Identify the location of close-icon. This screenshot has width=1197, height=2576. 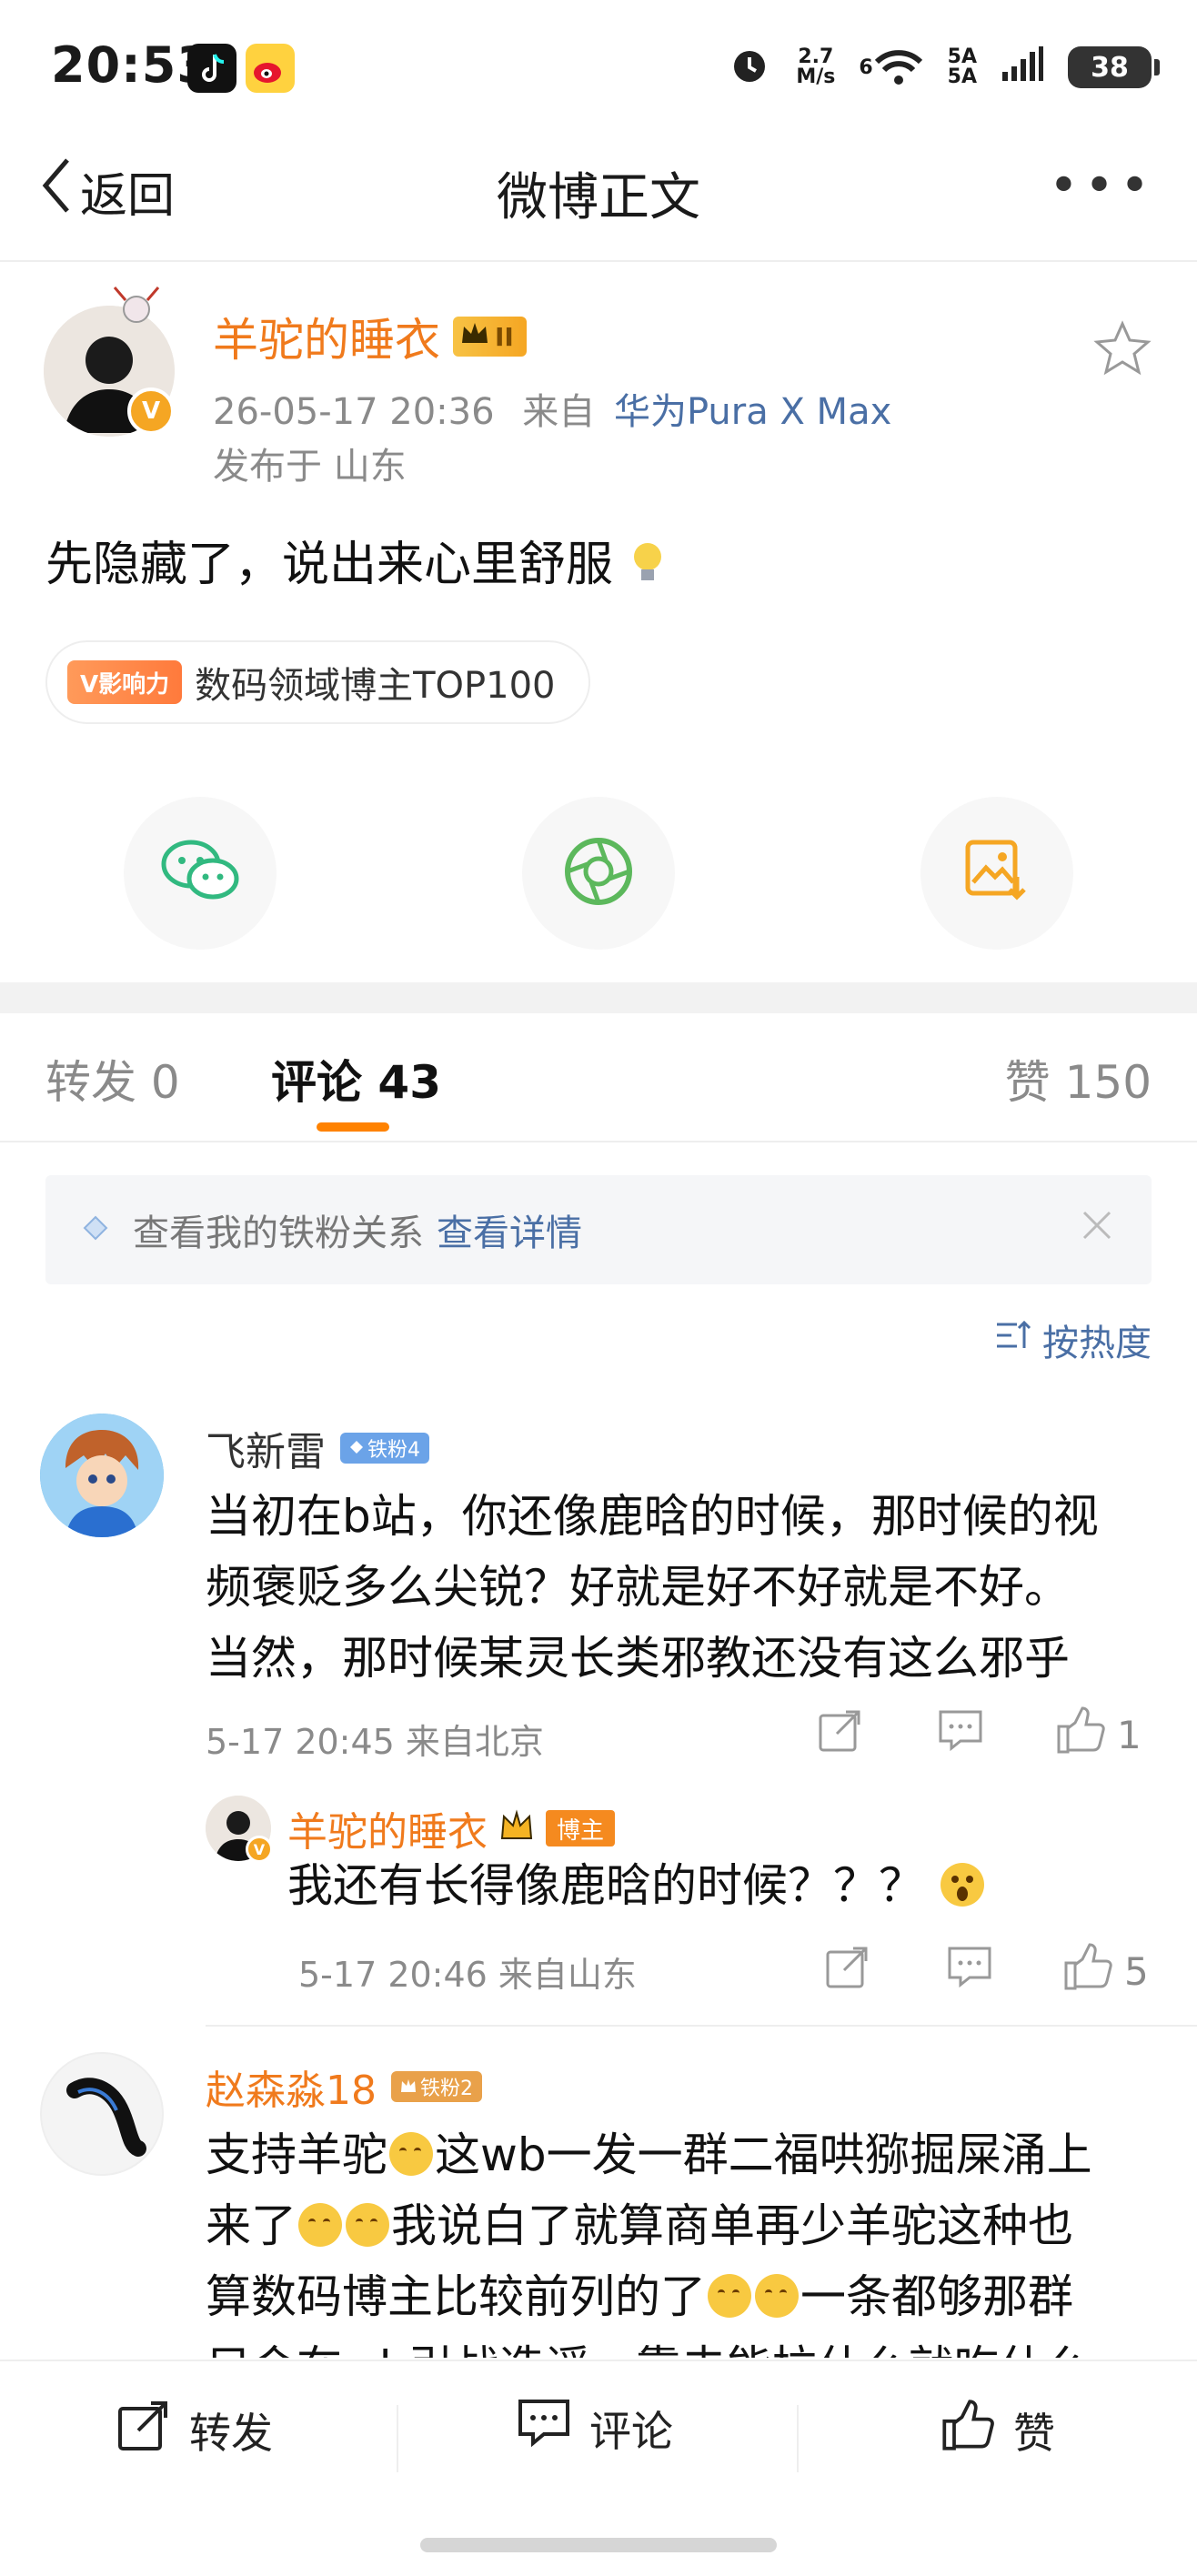
(1097, 1230).